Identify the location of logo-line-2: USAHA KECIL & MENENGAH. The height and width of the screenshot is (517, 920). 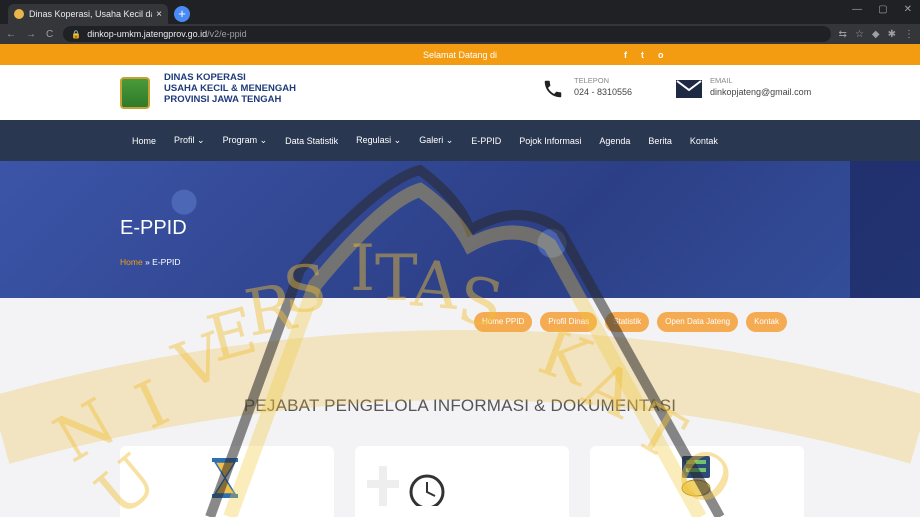
(230, 88).